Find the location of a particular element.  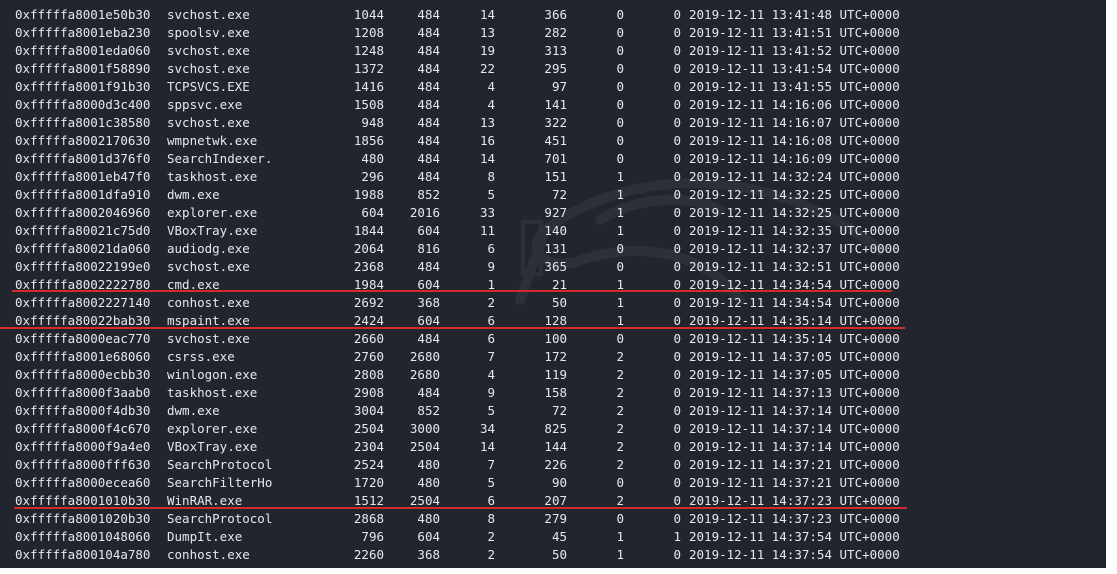

process-name: spoolsv.exe is located at coordinates (208, 32).